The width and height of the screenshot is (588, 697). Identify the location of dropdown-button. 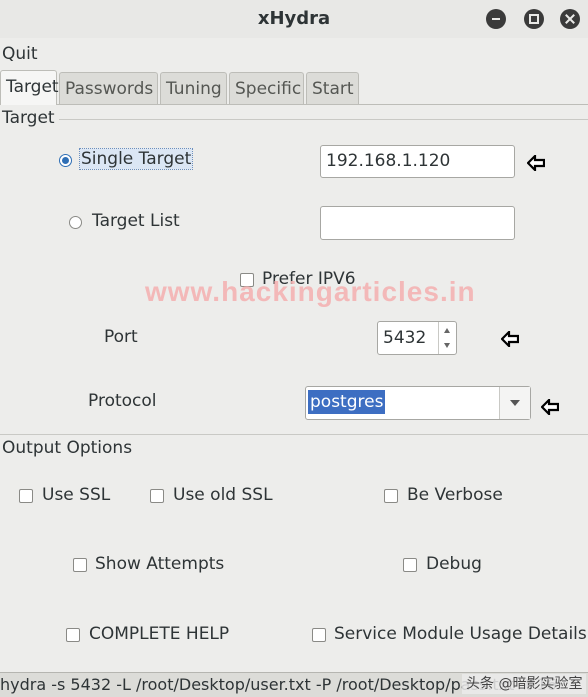
(514, 403).